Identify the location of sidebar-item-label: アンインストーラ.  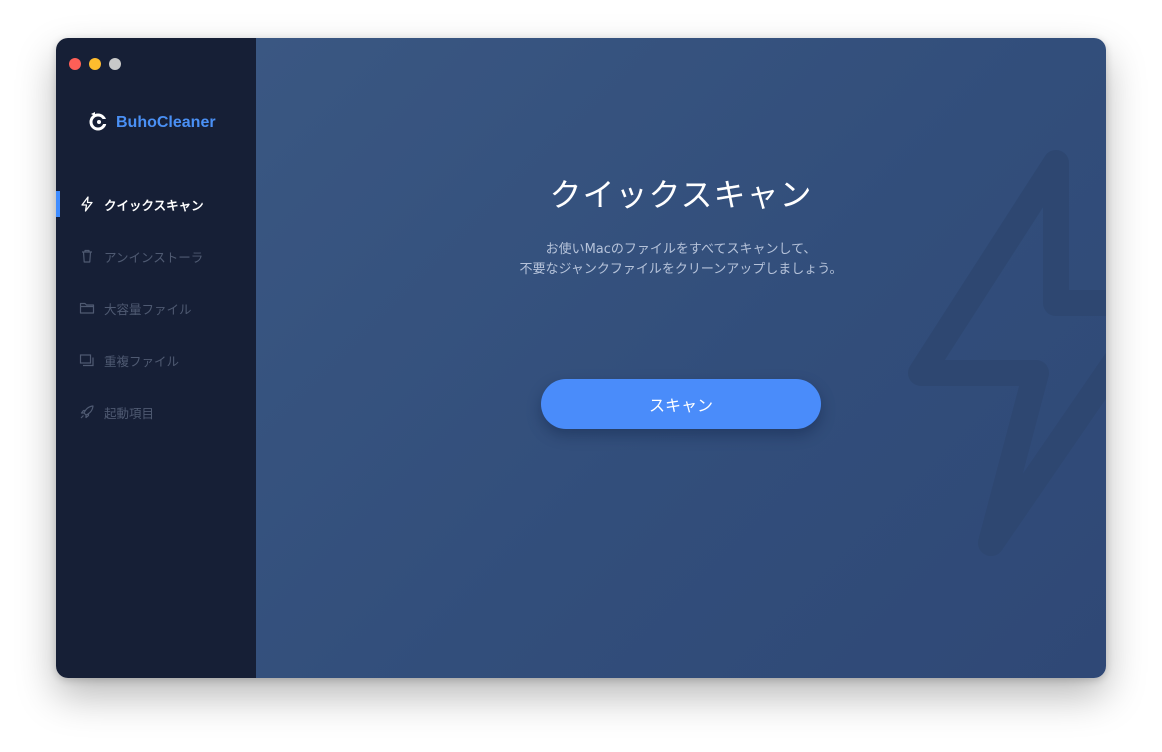
(154, 257).